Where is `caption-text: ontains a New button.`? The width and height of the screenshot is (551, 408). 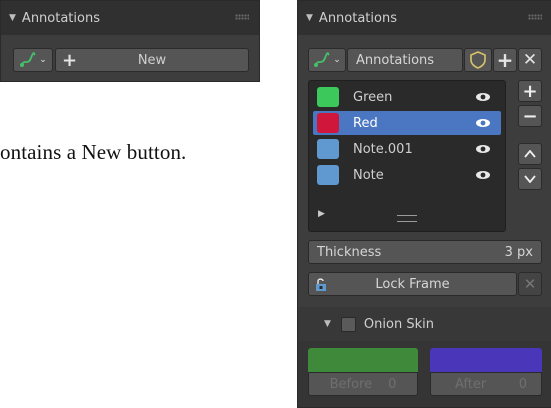
caption-text: ontains a New button. is located at coordinates (93, 152).